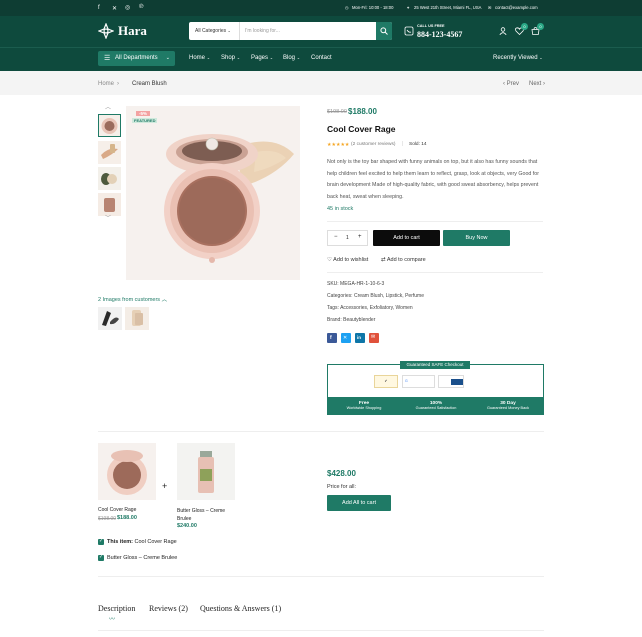 This screenshot has width=642, height=637. Describe the element at coordinates (199, 58) in the screenshot. I see `nav-home: Home ⌄` at that location.